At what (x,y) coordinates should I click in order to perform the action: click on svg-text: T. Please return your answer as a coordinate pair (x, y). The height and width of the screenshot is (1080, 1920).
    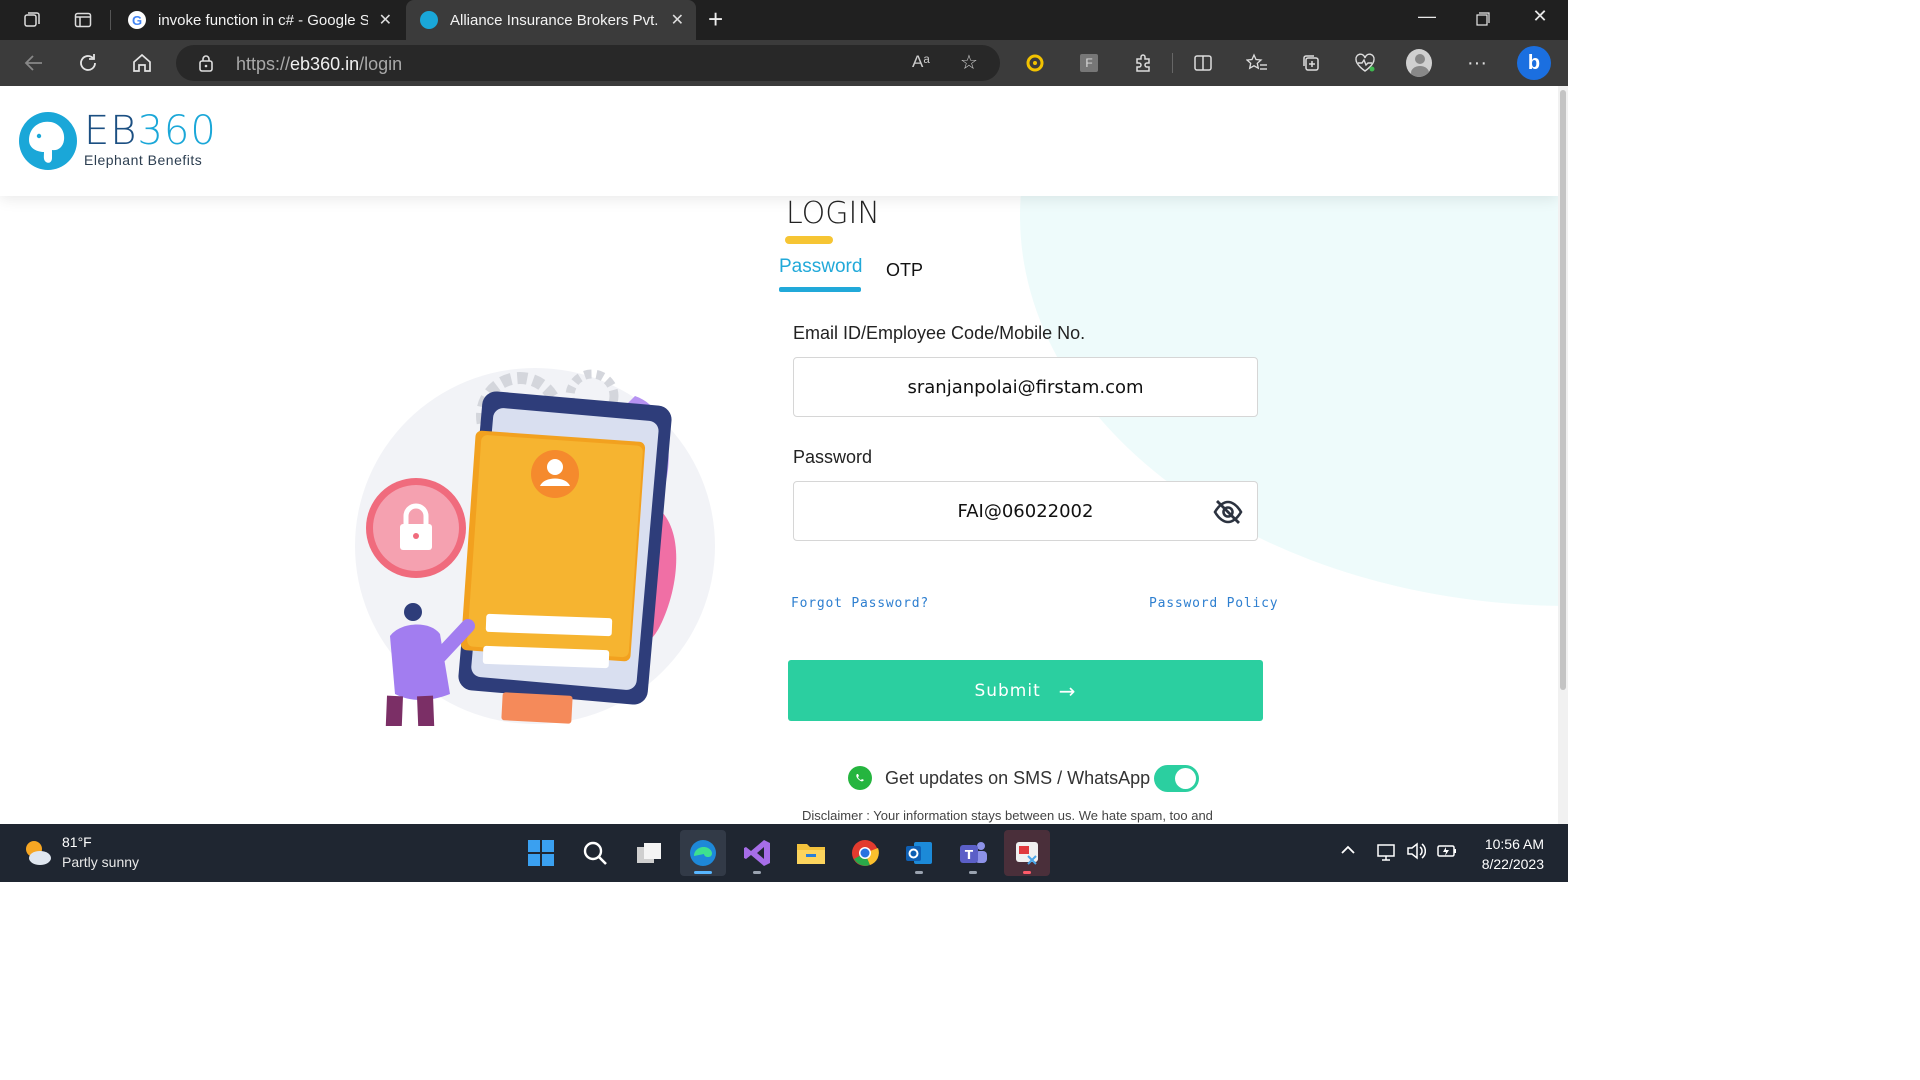
    Looking at the image, I should click on (969, 855).